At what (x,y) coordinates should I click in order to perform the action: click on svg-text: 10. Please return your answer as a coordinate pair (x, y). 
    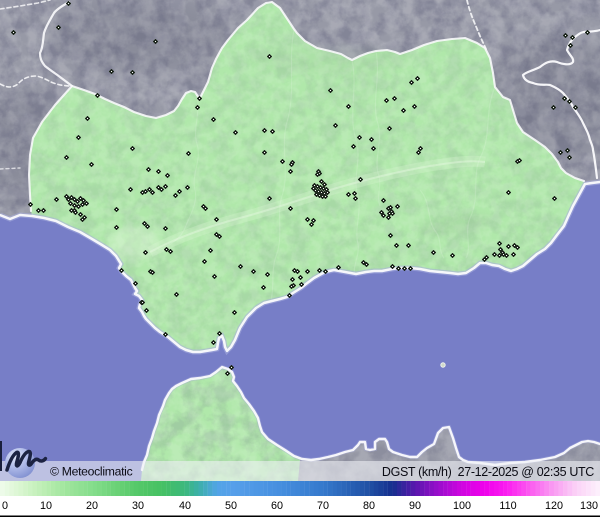
    Looking at the image, I should click on (46, 506).